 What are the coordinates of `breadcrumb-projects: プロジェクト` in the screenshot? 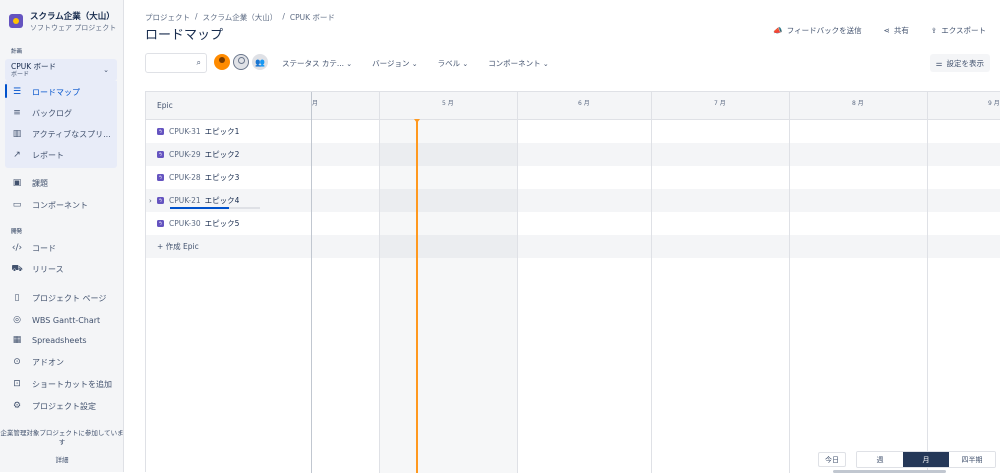 It's located at (167, 17).